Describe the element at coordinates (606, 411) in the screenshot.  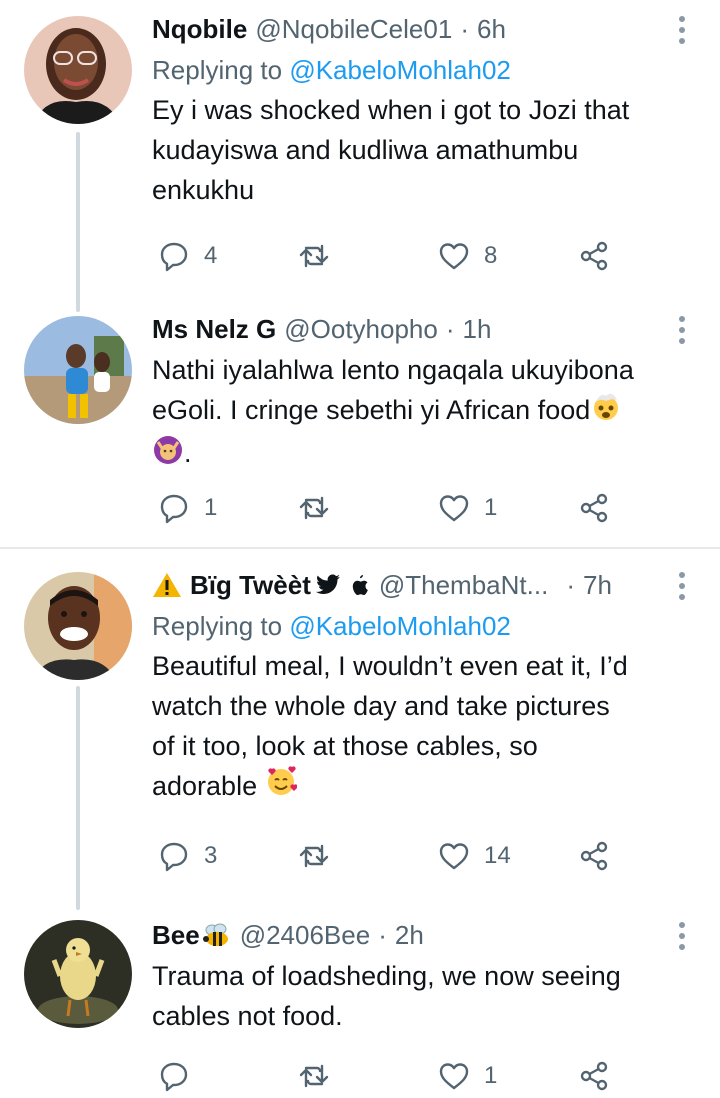
I see `exploding-head-emoji-icon` at that location.